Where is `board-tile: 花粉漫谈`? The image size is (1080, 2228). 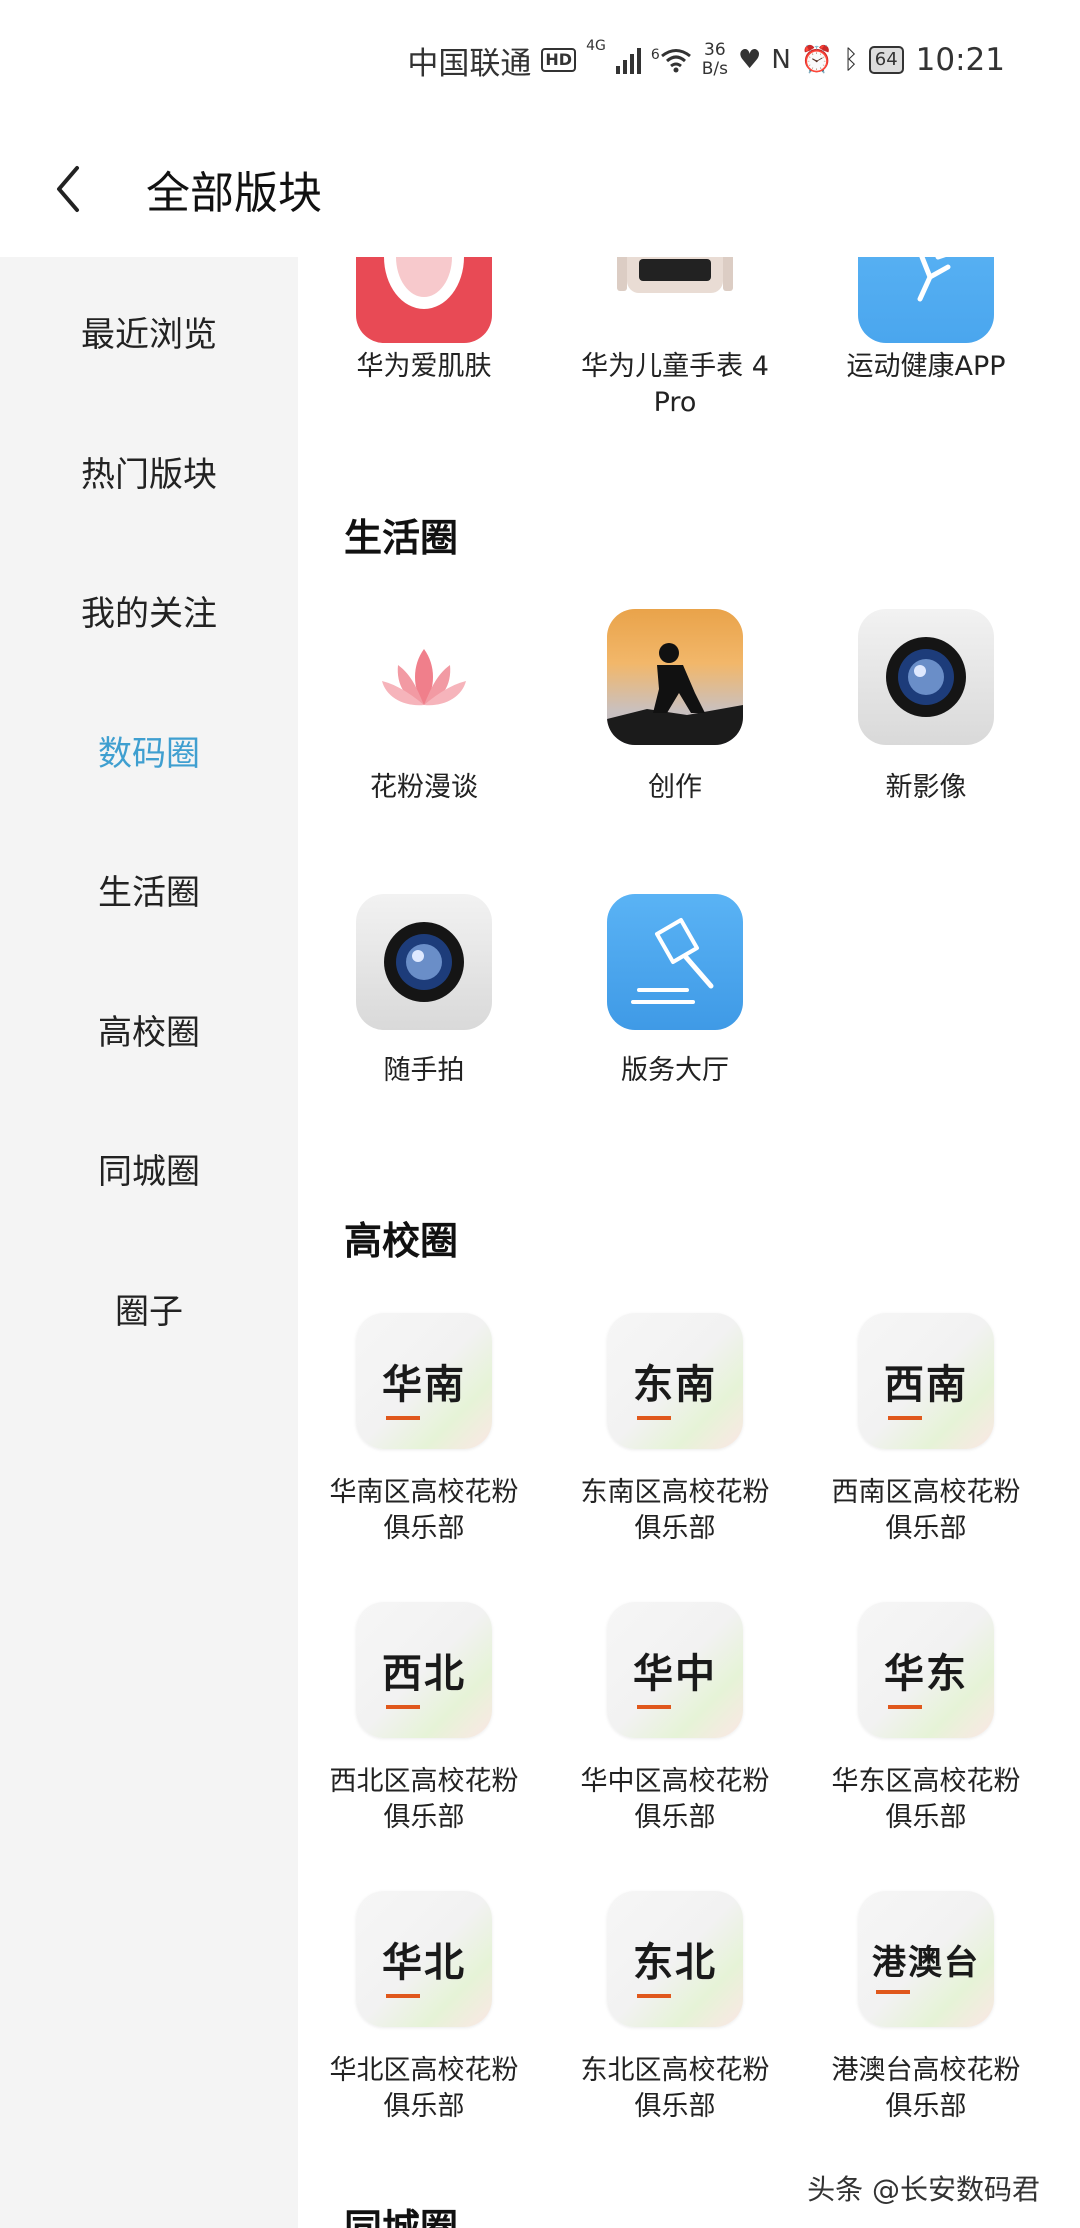
board-tile: 花粉漫谈 is located at coordinates (424, 788).